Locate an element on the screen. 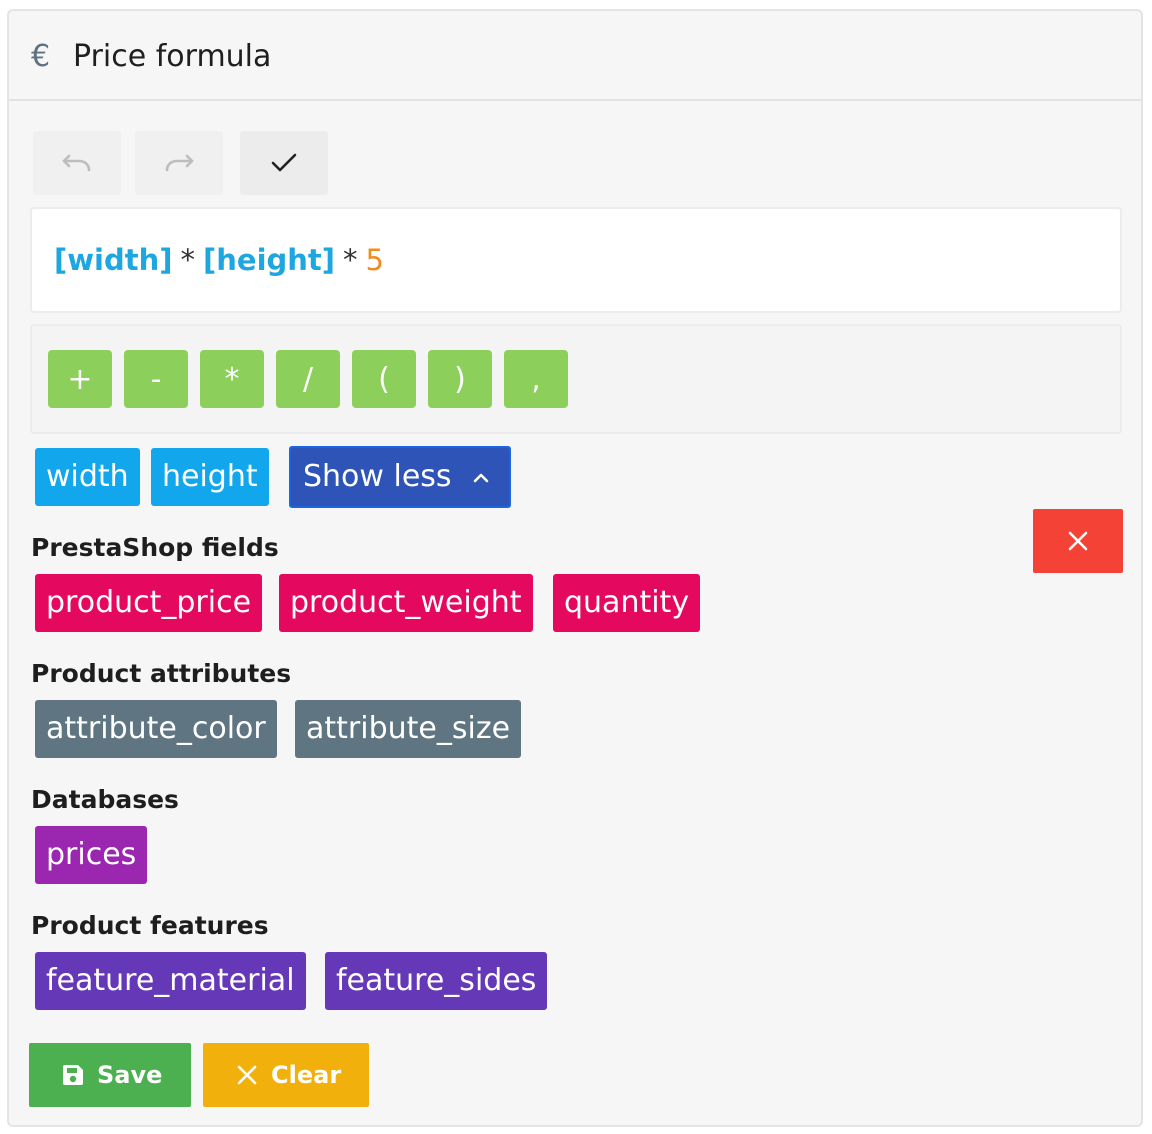 This screenshot has width=1152, height=1134. field-tag-product-weight: product_weight is located at coordinates (406, 603).